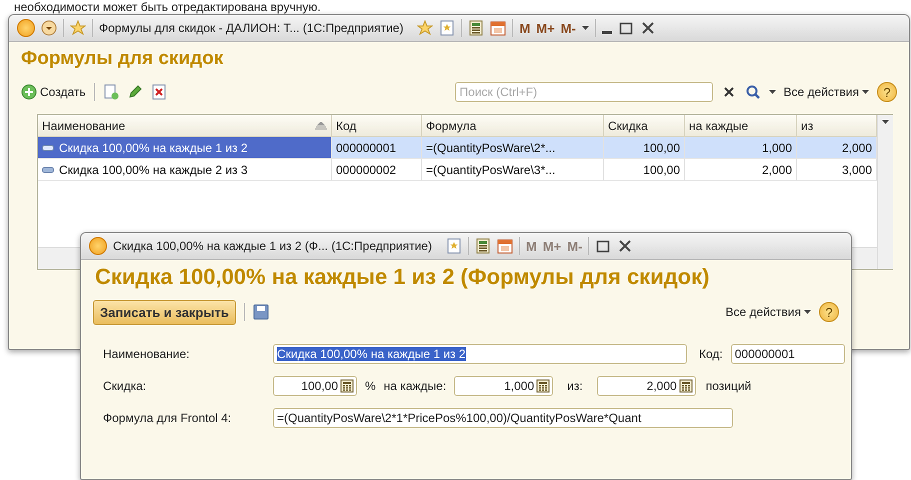  I want to click on table-cell: 000000001, so click(377, 148).